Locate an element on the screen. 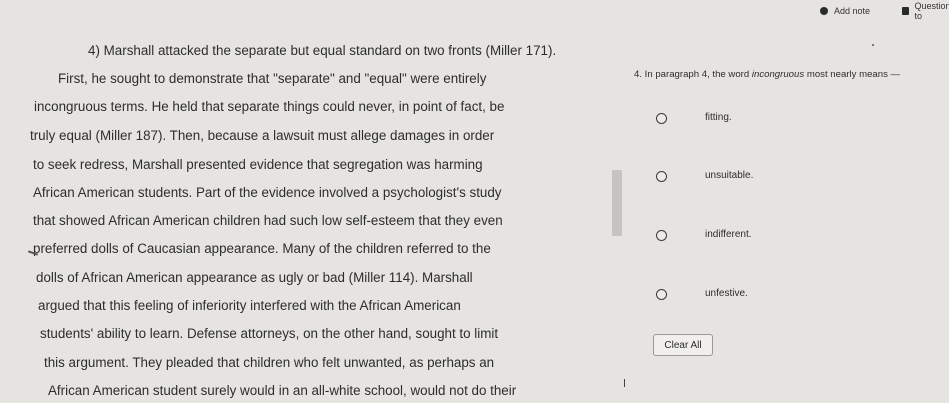 This screenshot has width=949, height=403. answer-choice-label: indifferent. is located at coordinates (728, 234).